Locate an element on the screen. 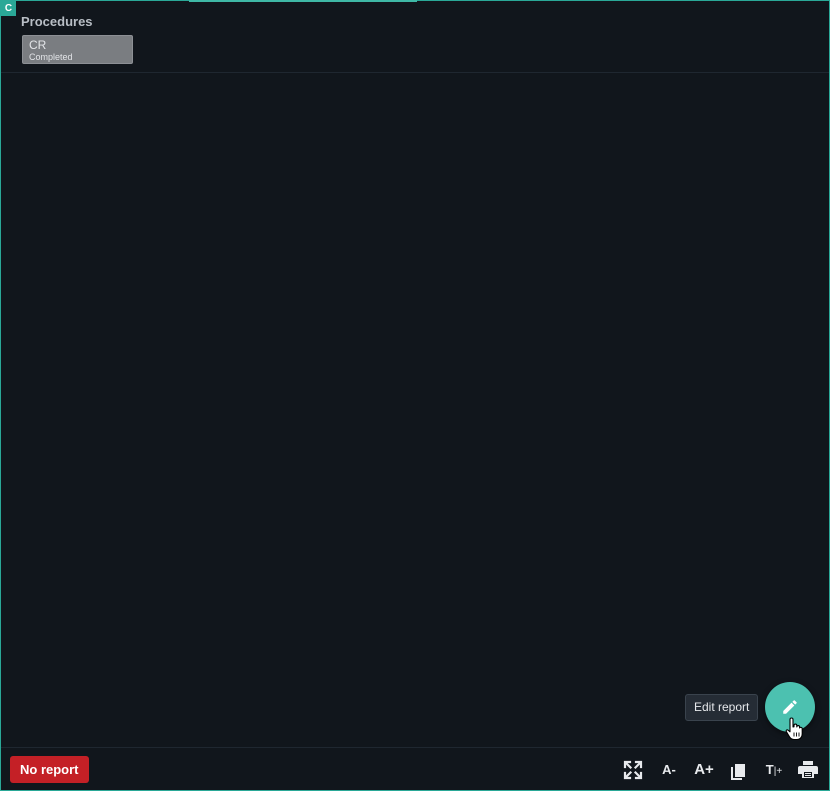  font-decrease-button: A- is located at coordinates (669, 770).